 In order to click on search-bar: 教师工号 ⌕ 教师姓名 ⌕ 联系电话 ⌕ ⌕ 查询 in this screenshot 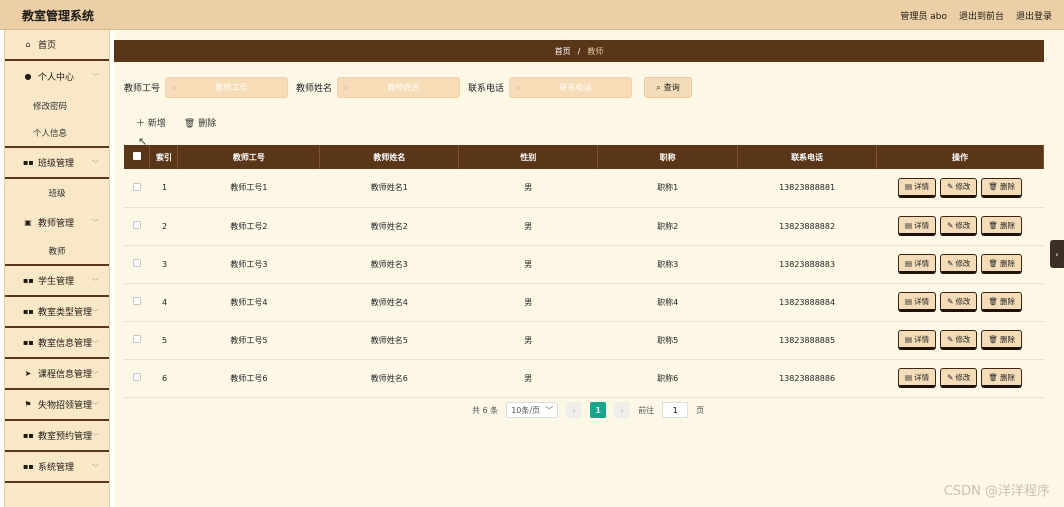, I will do `click(408, 87)`.